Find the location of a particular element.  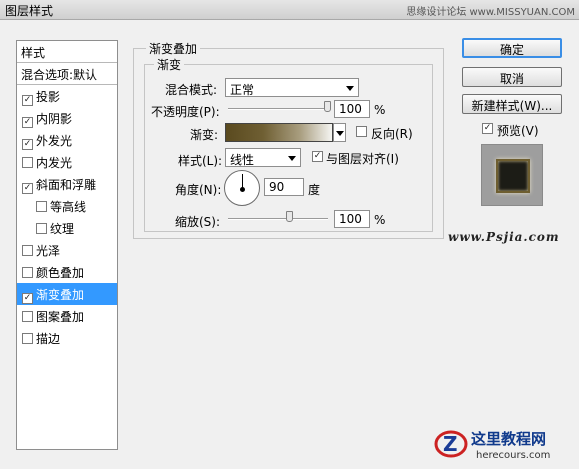

brand-logo-icon: Z is located at coordinates (451, 444).